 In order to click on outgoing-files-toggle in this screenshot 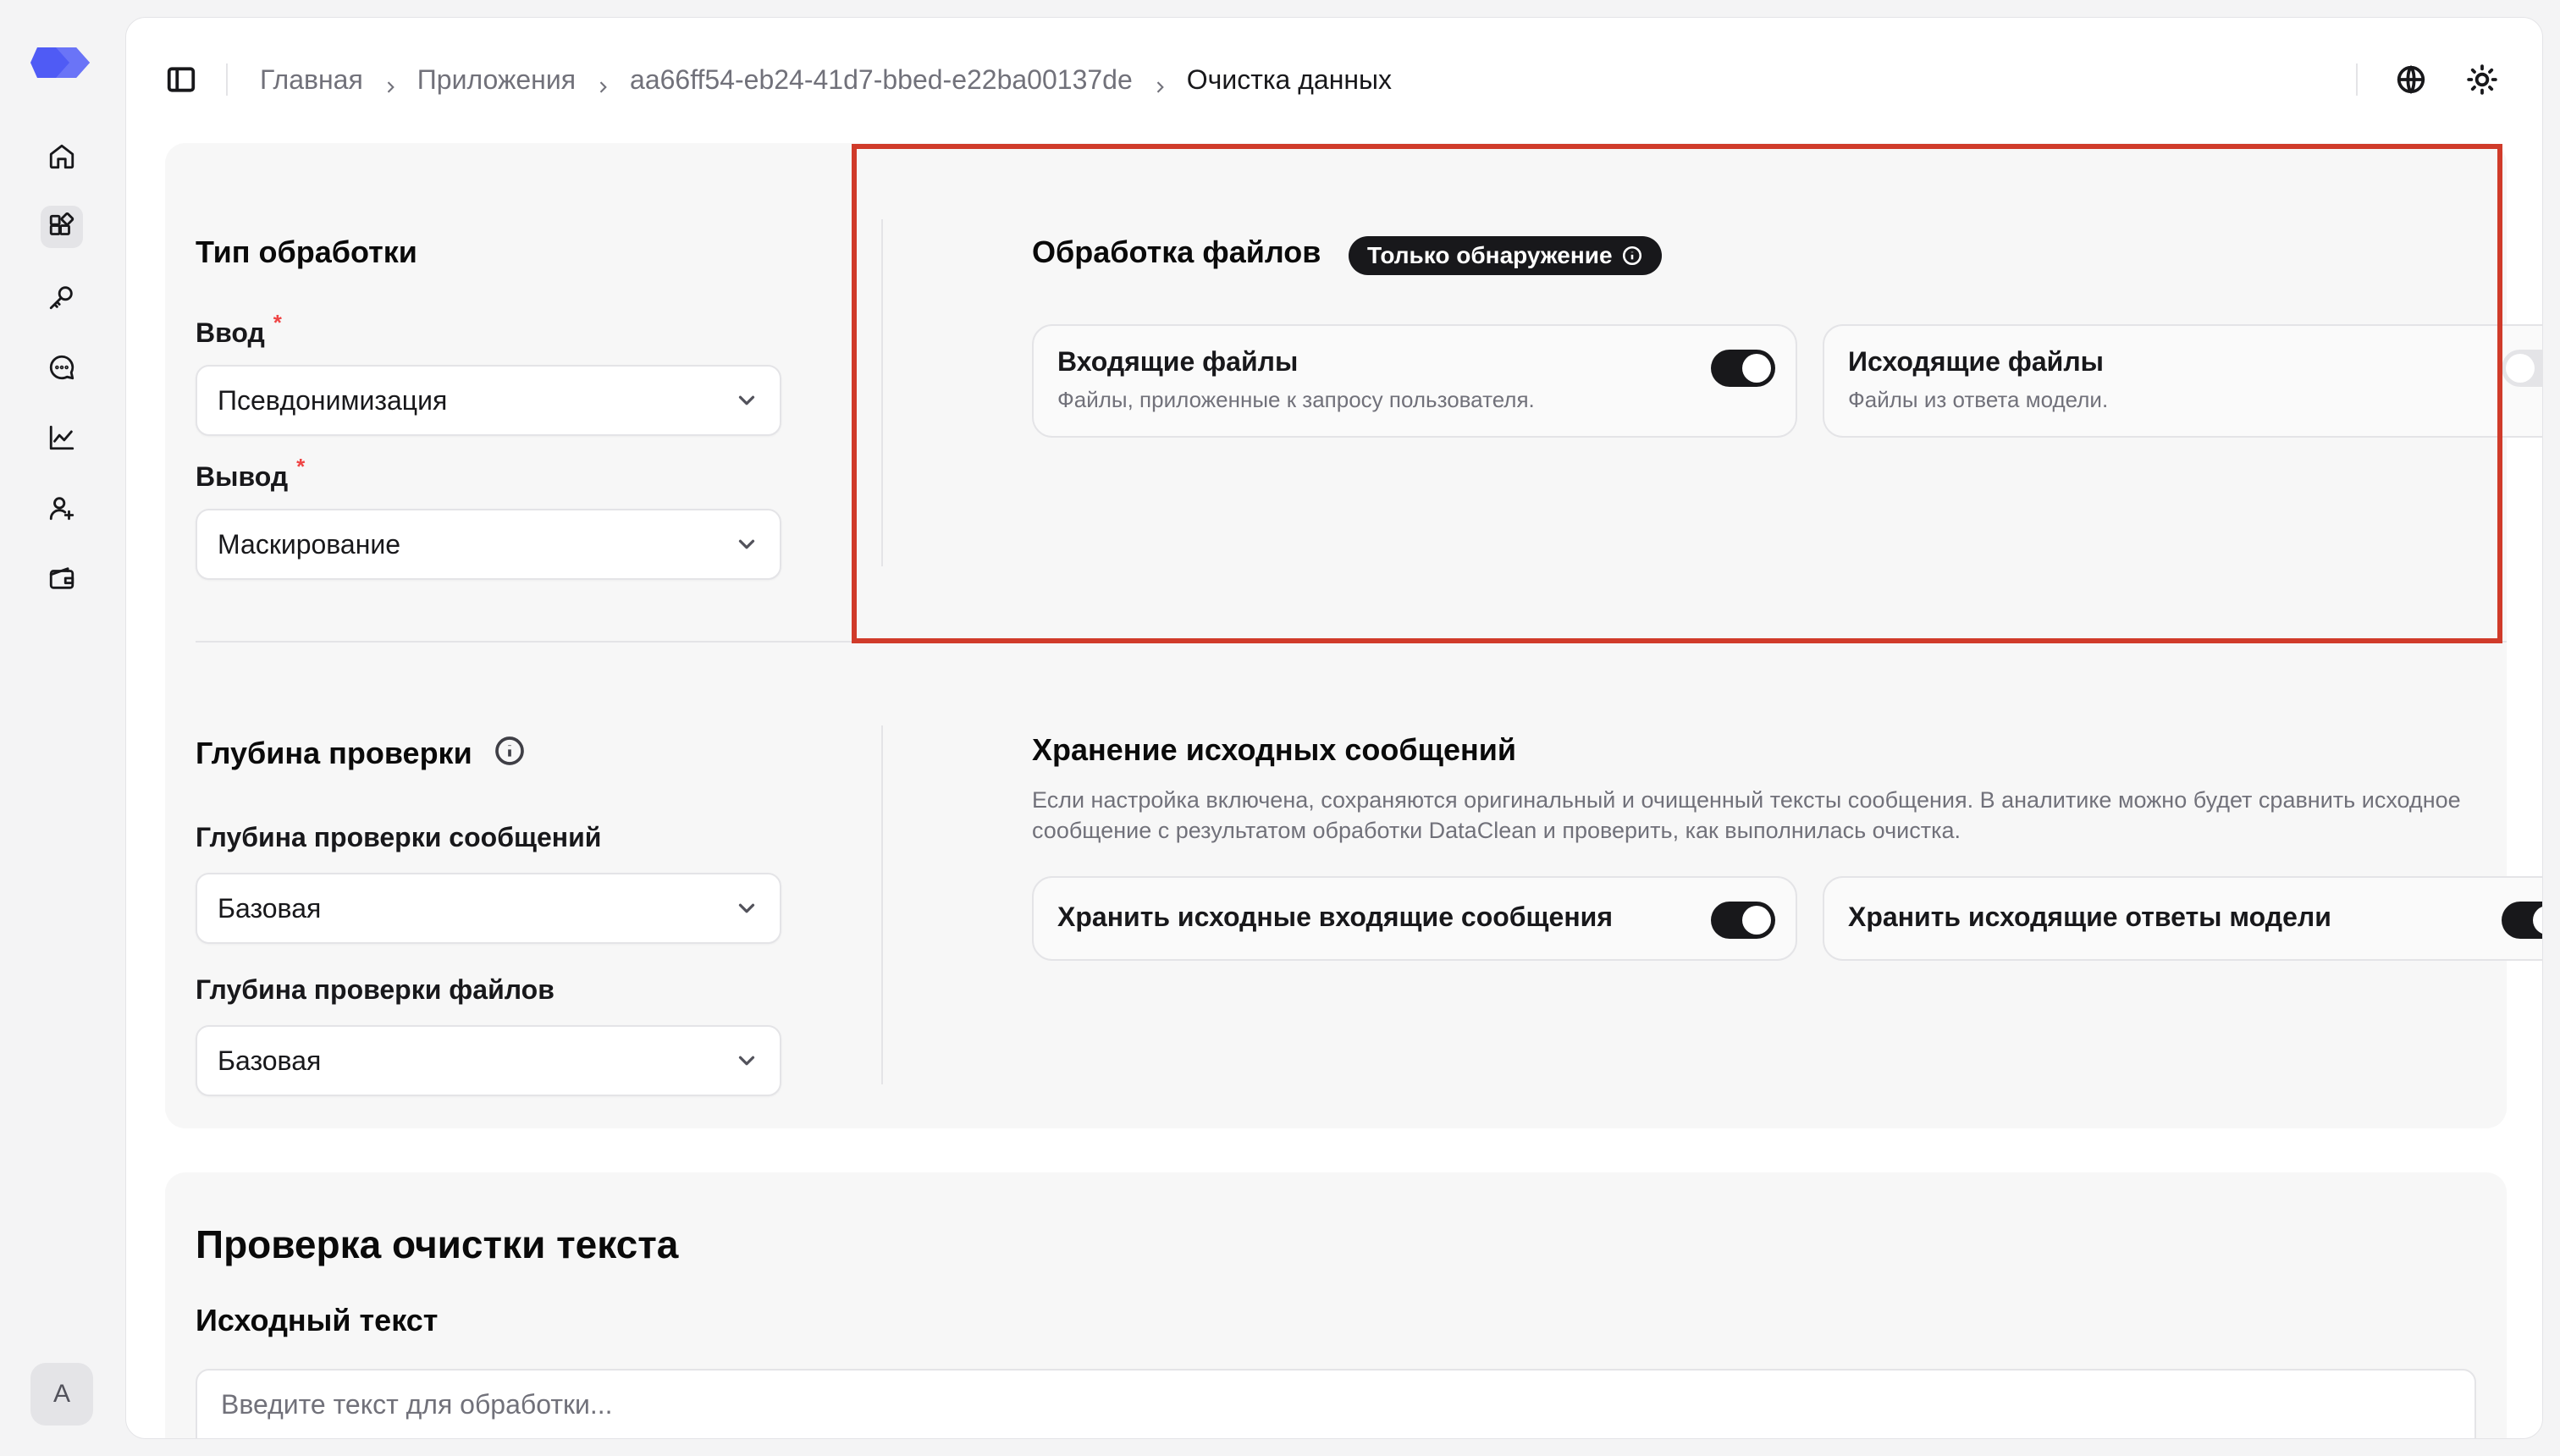, I will do `click(2522, 368)`.